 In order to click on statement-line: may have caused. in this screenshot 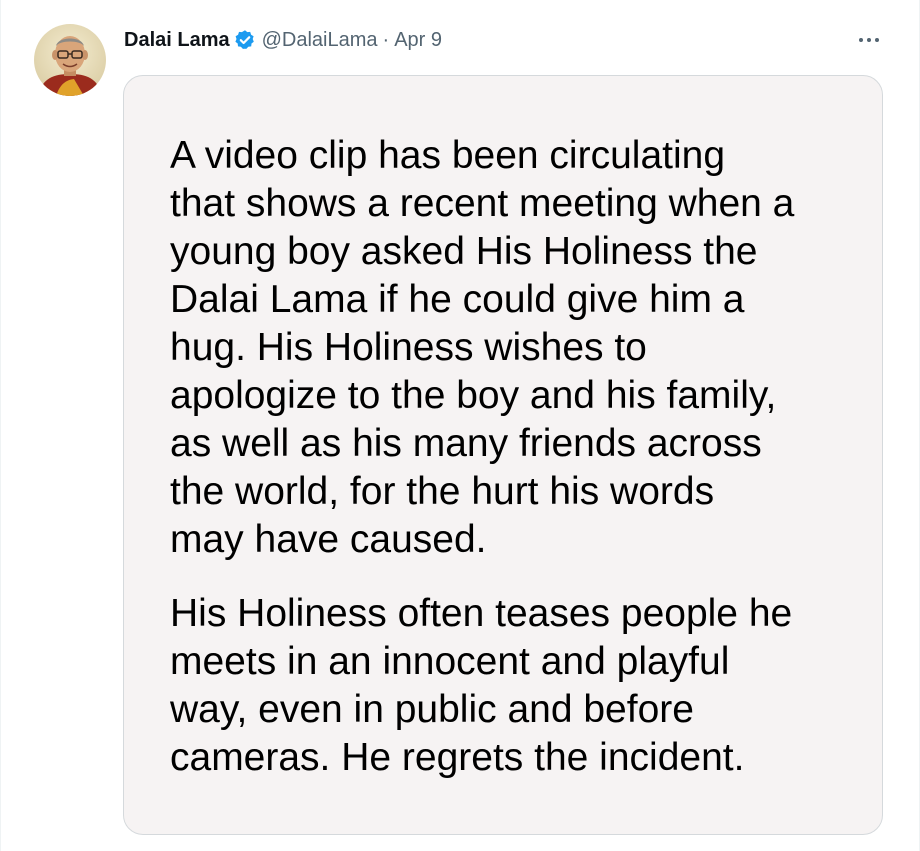, I will do `click(328, 539)`.